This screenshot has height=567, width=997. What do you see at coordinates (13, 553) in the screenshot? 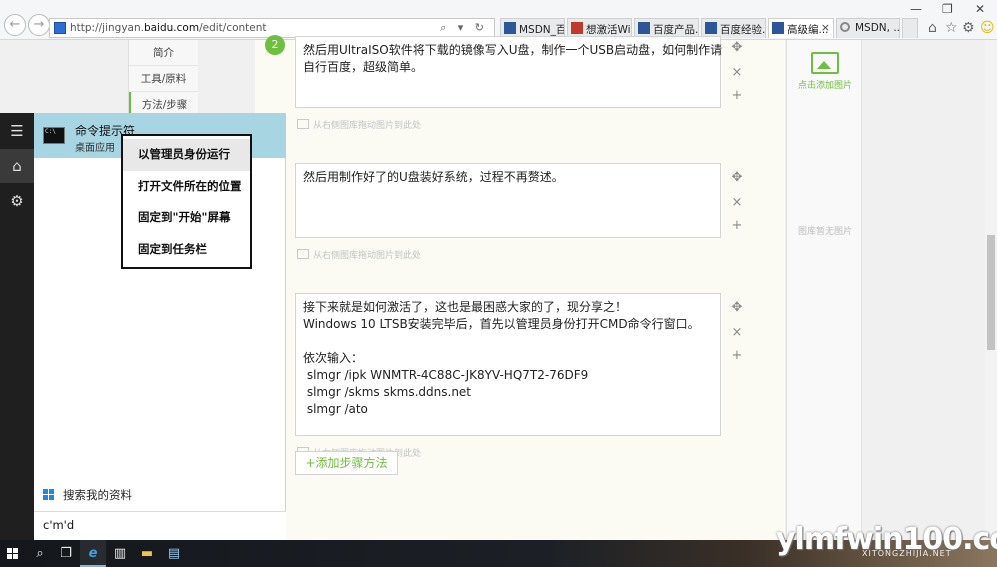
I see `start-button` at bounding box center [13, 553].